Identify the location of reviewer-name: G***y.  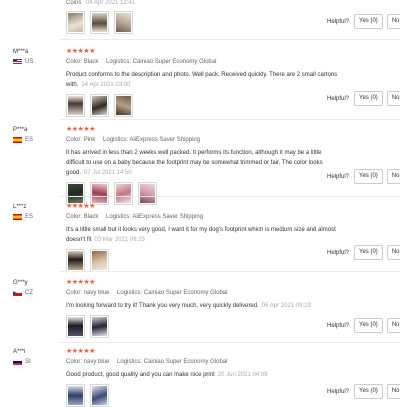
(20, 283).